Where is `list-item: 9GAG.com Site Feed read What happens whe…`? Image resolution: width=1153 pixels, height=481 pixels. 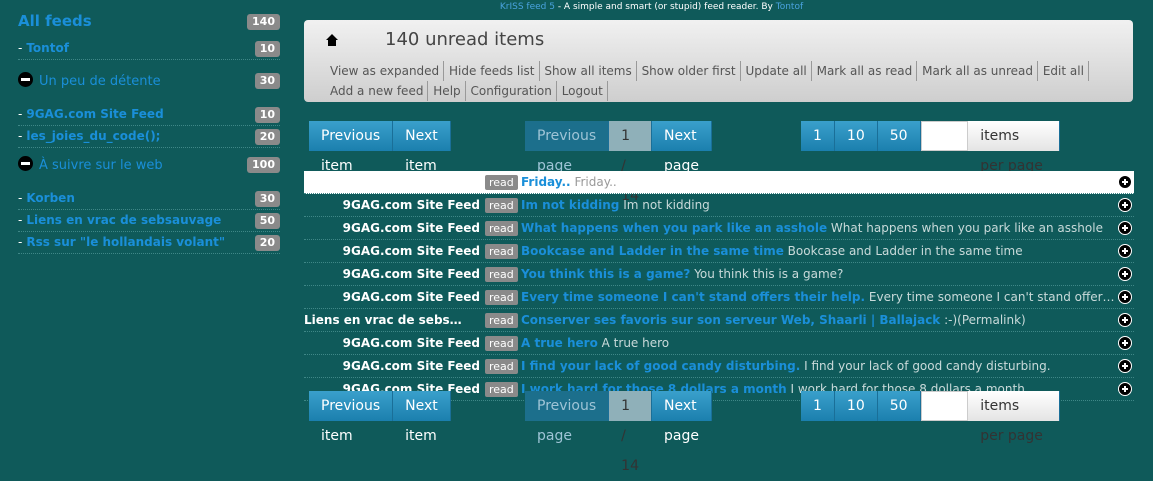
list-item: 9GAG.com Site Feed read What happens whe… is located at coordinates (719, 228).